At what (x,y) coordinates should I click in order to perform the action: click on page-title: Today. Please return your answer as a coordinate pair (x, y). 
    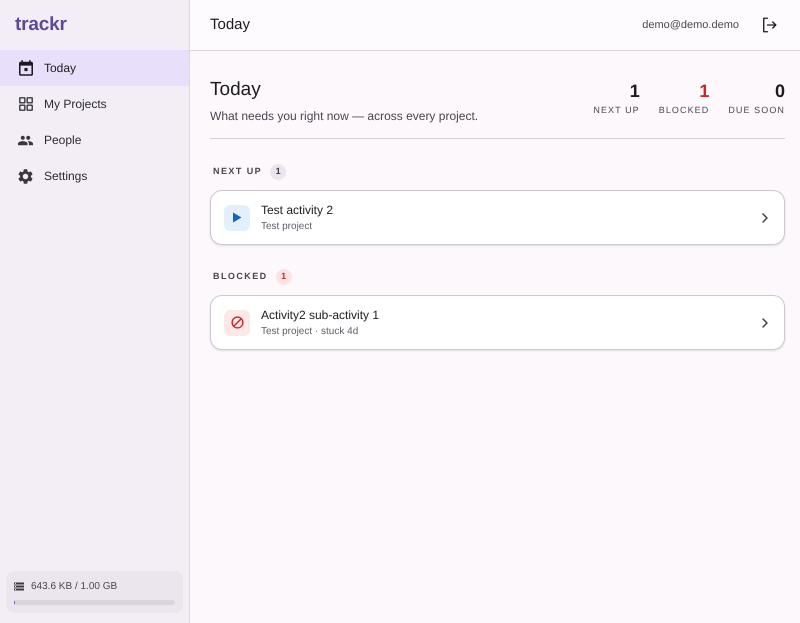
    Looking at the image, I should click on (236, 90).